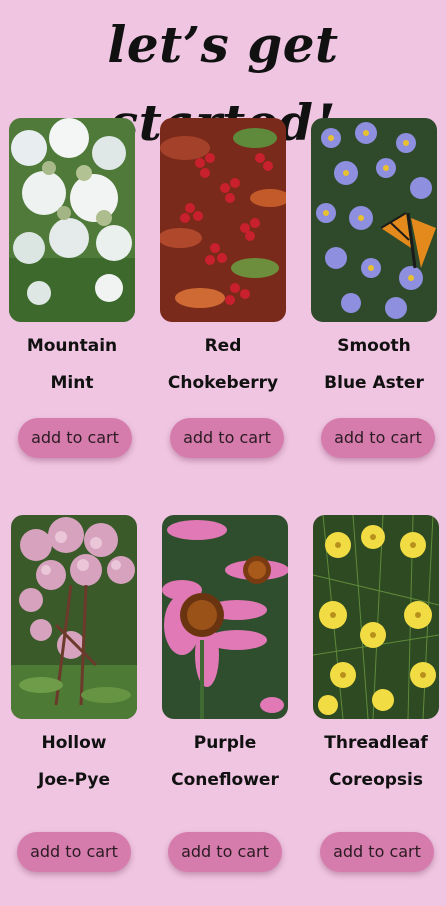 The height and width of the screenshot is (906, 446). I want to click on product-name: Mountain Mint, so click(72, 364).